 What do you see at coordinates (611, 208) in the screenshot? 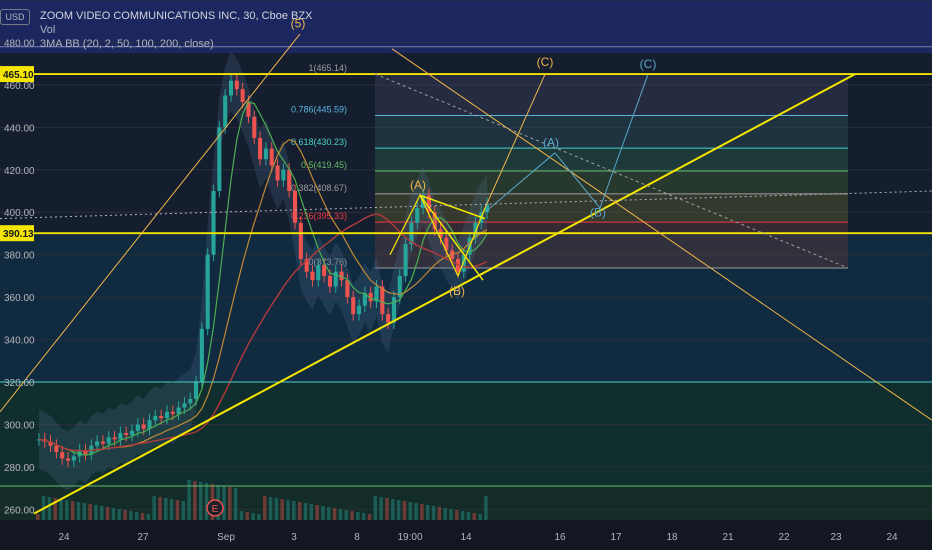
I see `fib-zone` at bounding box center [611, 208].